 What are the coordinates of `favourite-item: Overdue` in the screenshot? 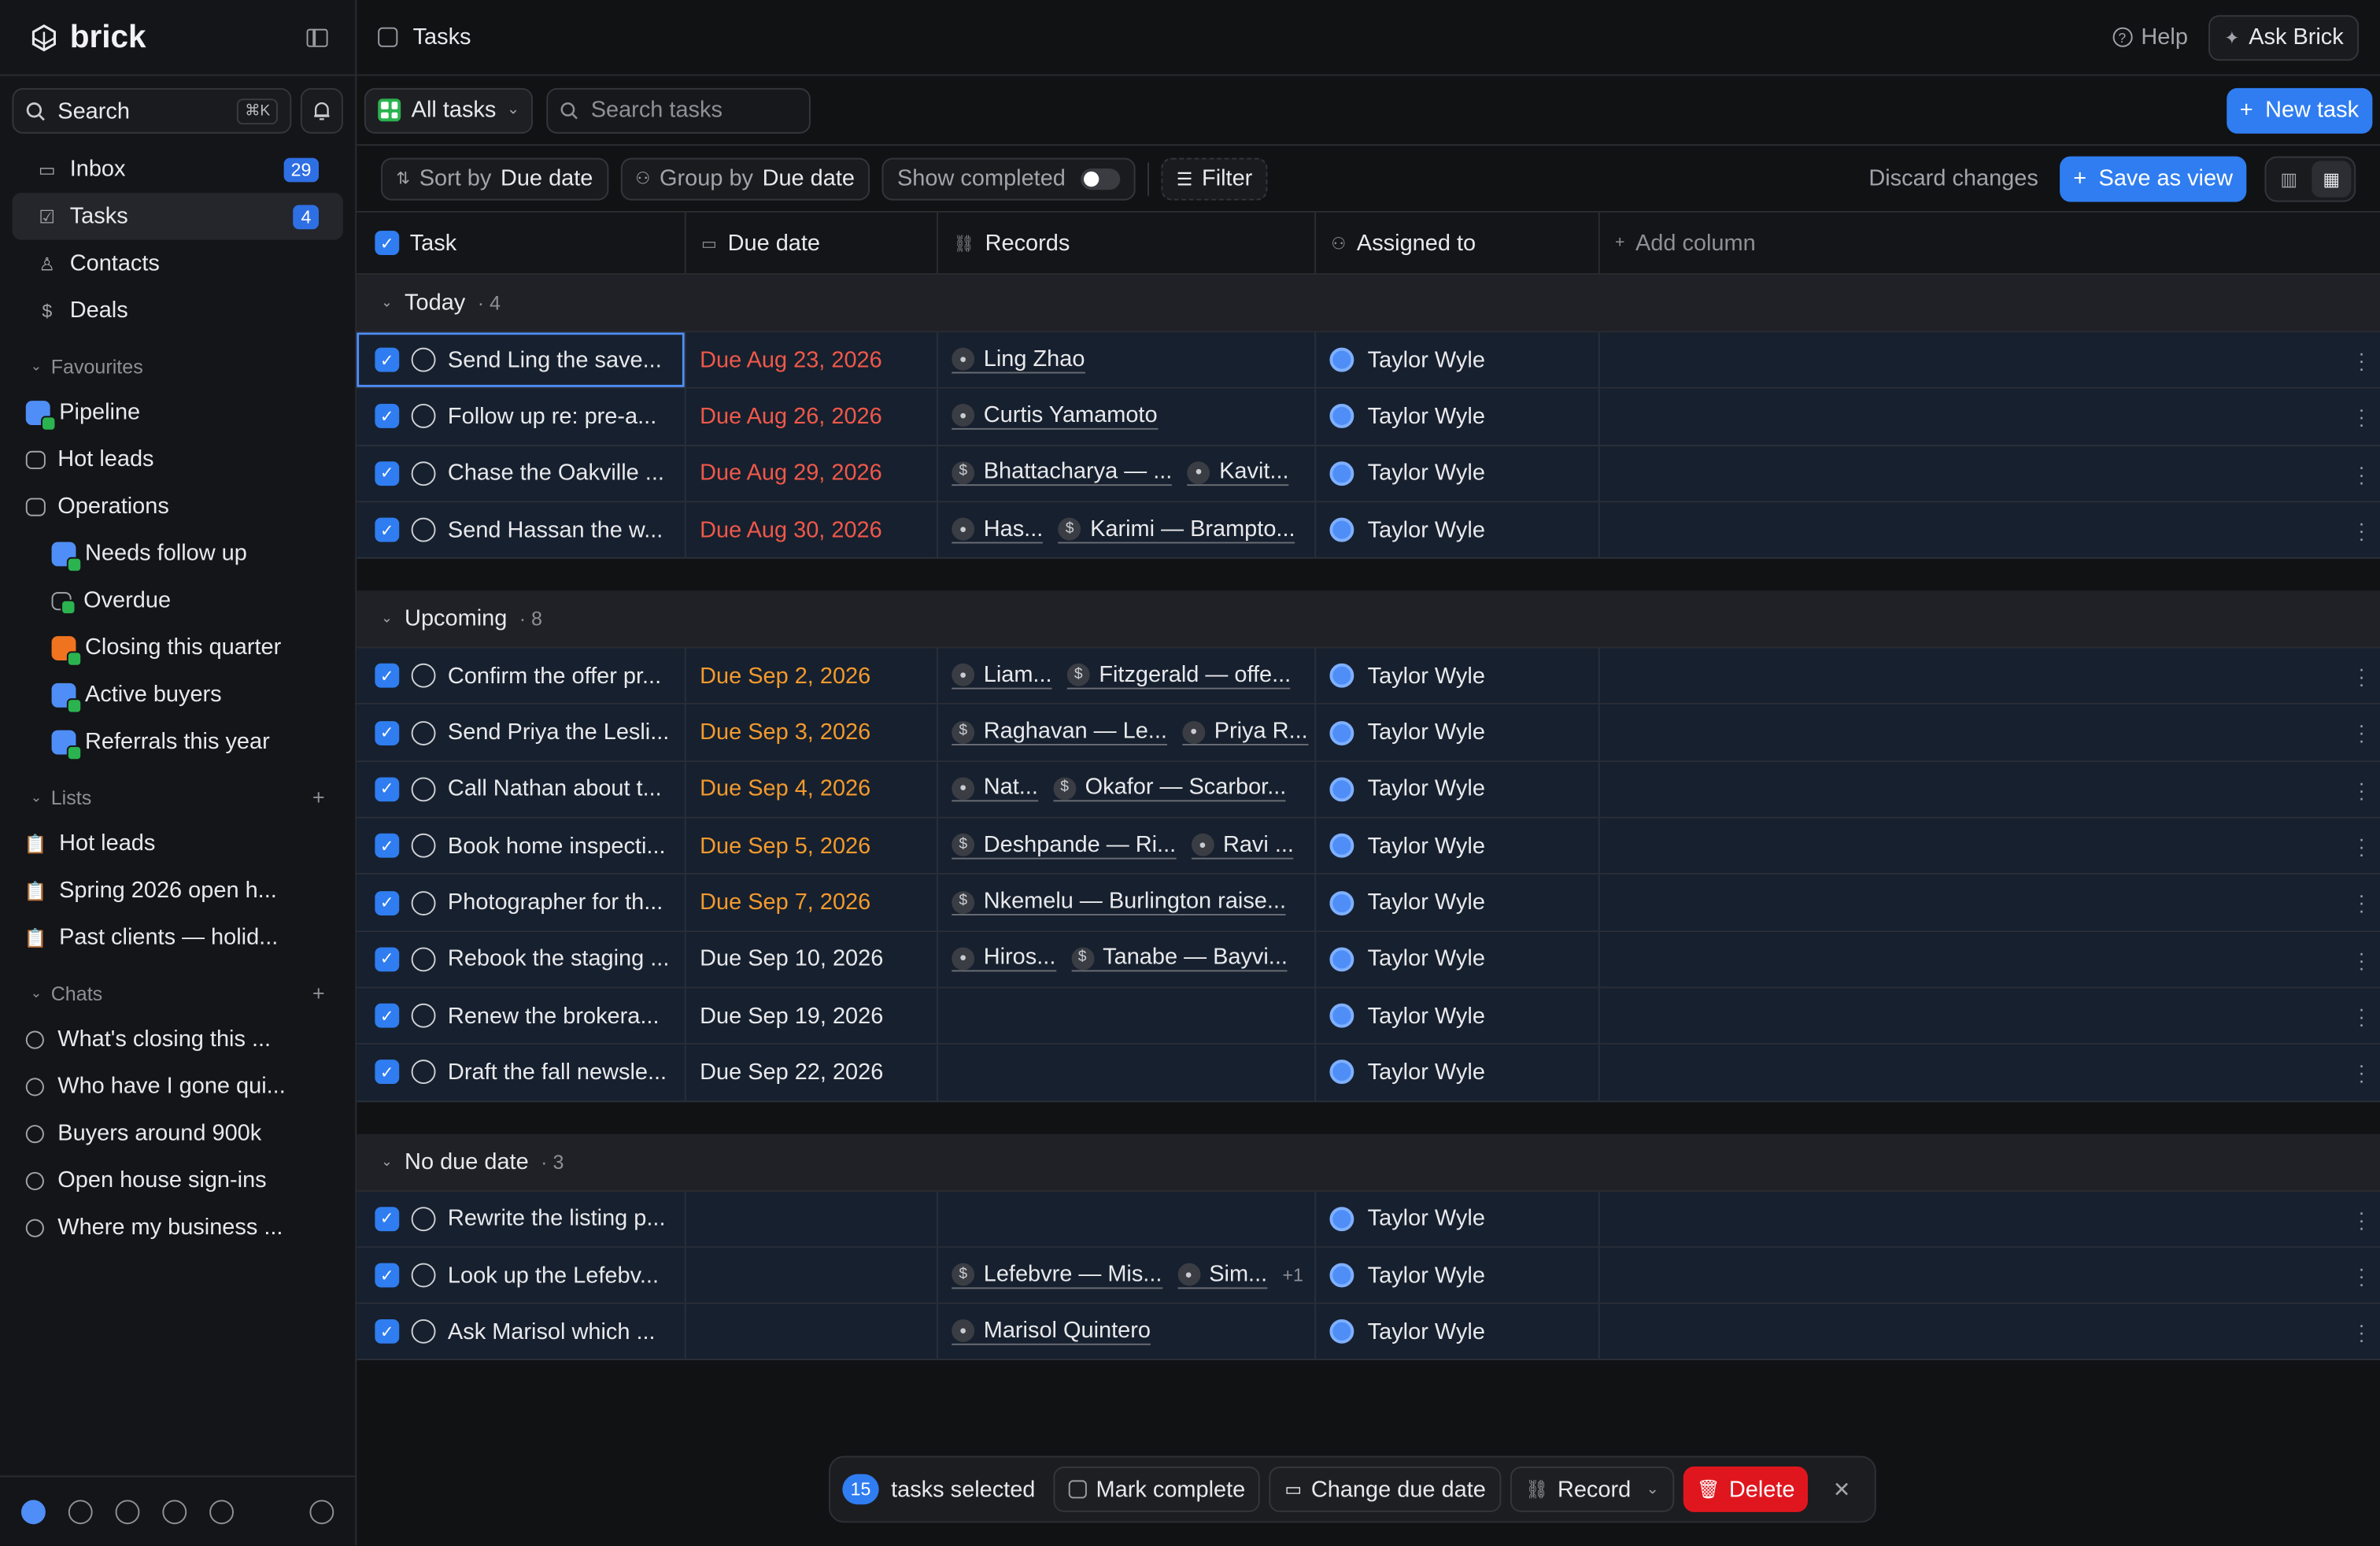 It's located at (177, 600).